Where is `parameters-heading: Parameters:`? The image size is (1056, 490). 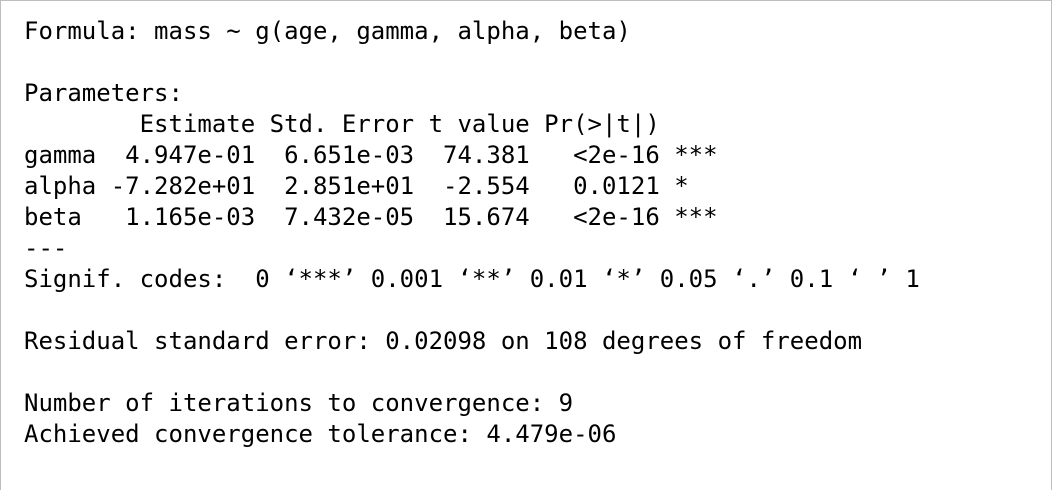
parameters-heading: Parameters: is located at coordinates (103, 93).